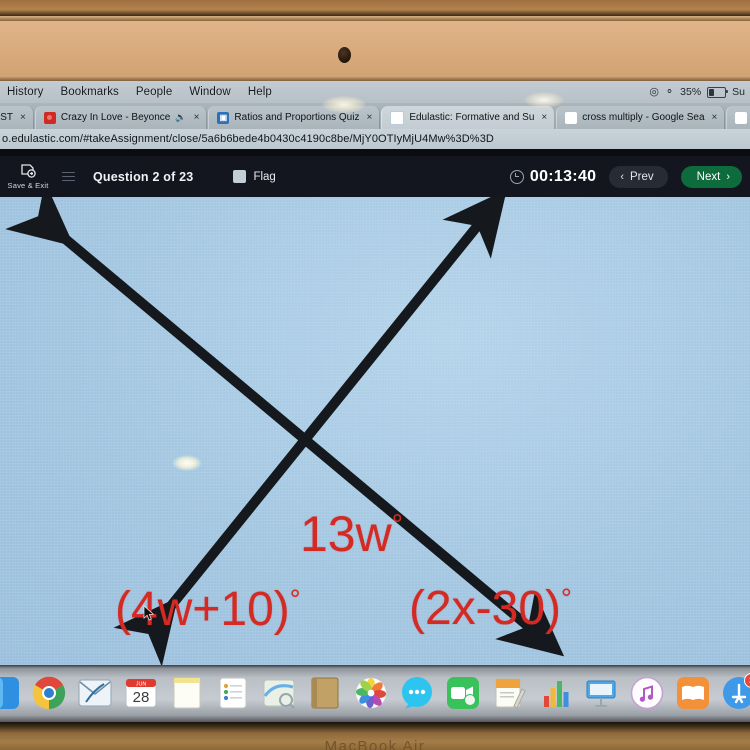 This screenshot has height=750, width=750. What do you see at coordinates (28, 185) in the screenshot?
I see `save-exit-label: Save & Exit` at bounding box center [28, 185].